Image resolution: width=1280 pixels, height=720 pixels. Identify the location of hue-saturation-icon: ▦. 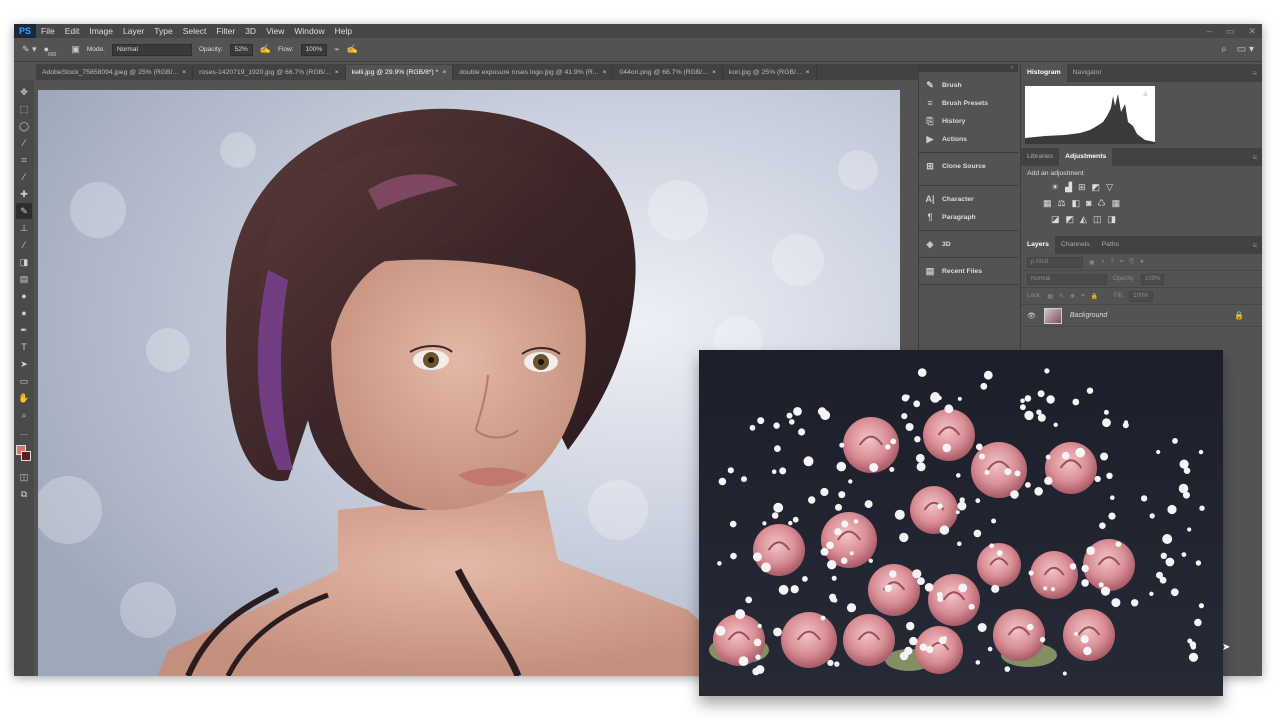
(1047, 203).